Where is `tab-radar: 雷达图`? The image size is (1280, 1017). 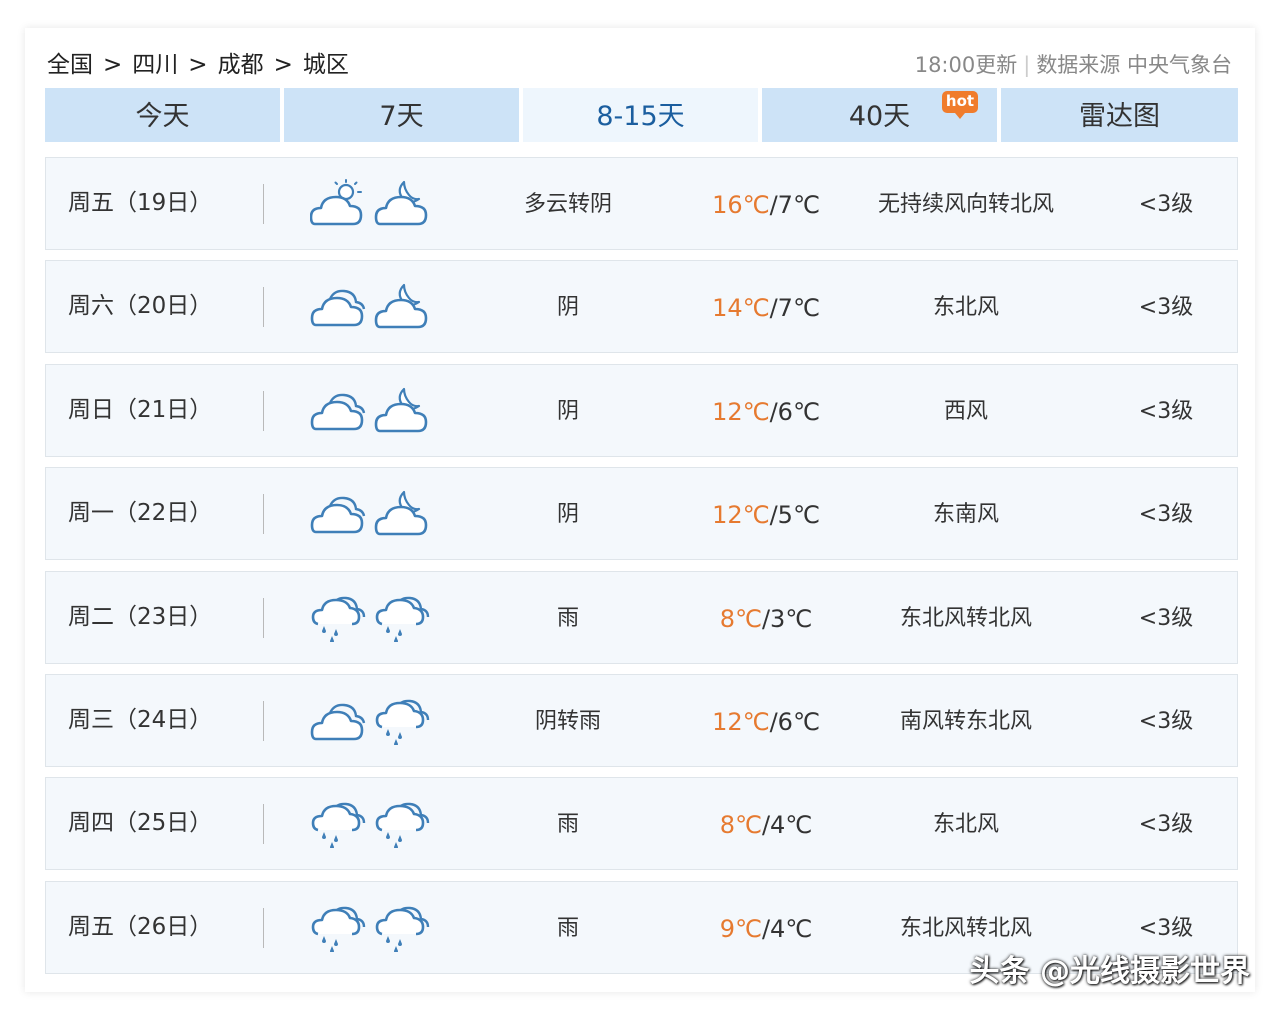 tab-radar: 雷达图 is located at coordinates (1119, 115).